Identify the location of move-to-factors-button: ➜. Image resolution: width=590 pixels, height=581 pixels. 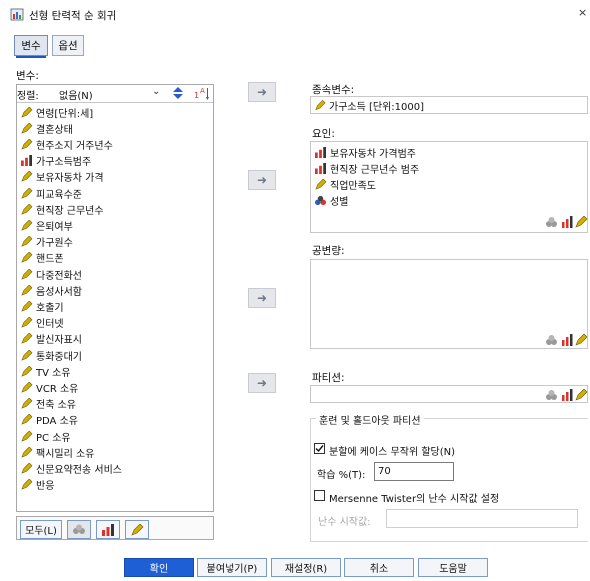
(262, 180).